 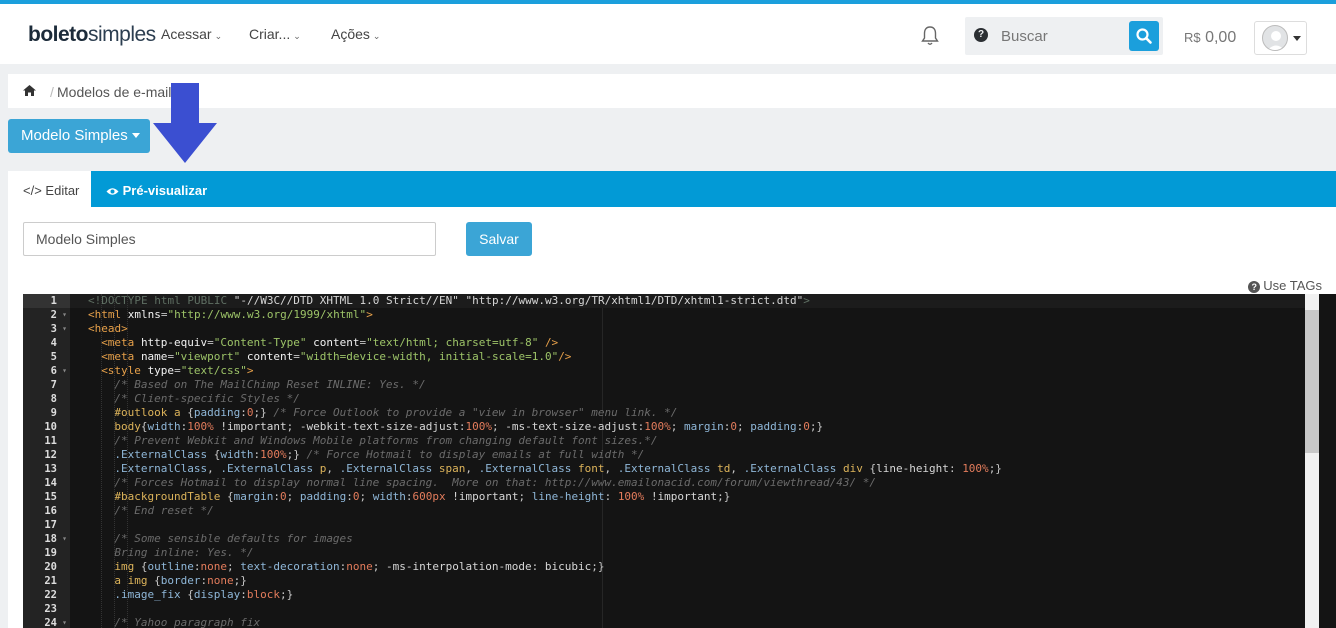 What do you see at coordinates (1312, 381) in the screenshot?
I see `scrollbar-thumb` at bounding box center [1312, 381].